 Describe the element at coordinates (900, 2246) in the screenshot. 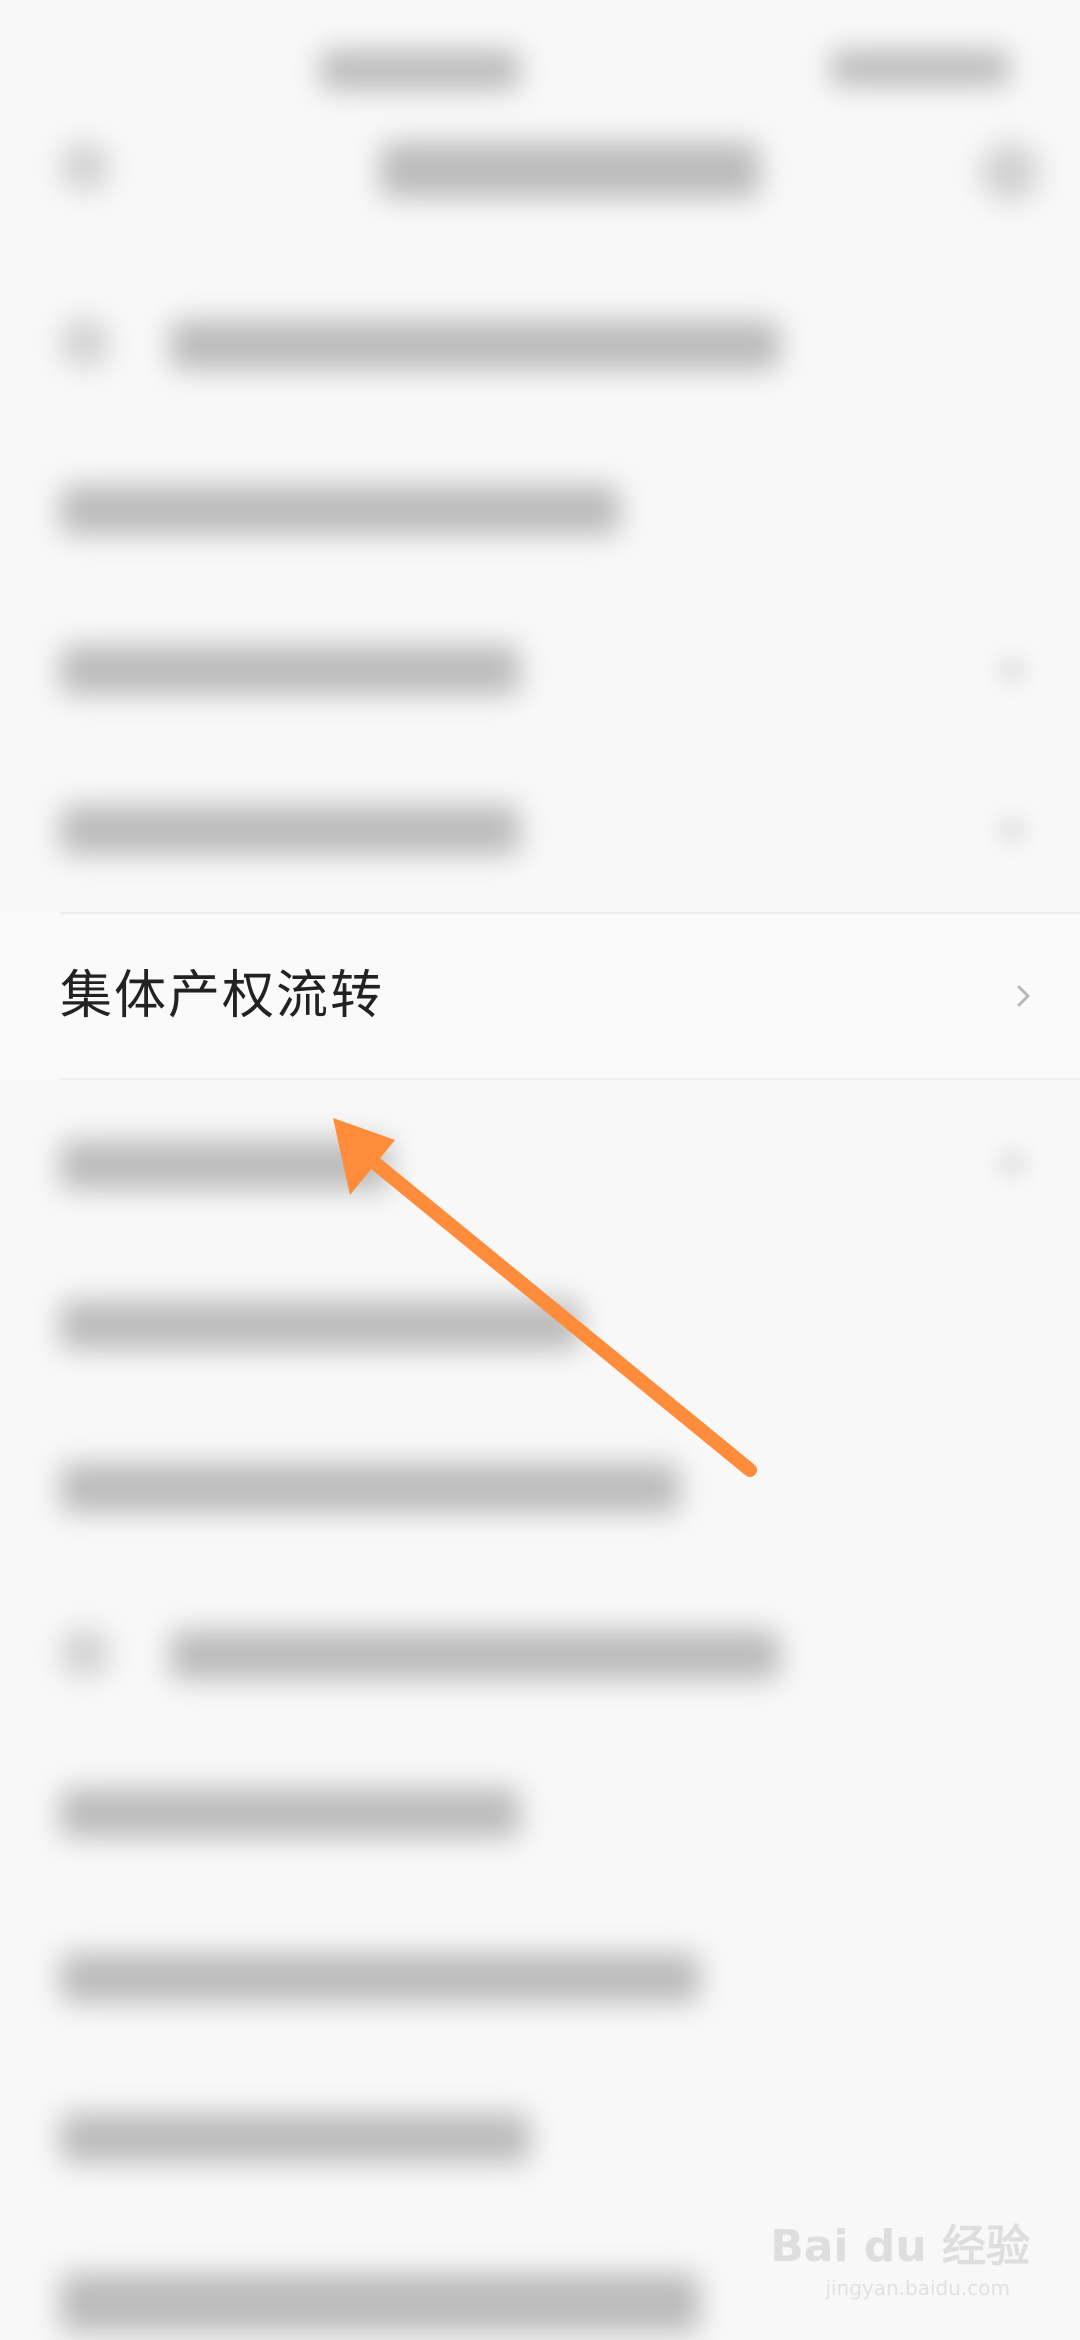

I see `watermark-brand: Bai du 经验` at that location.